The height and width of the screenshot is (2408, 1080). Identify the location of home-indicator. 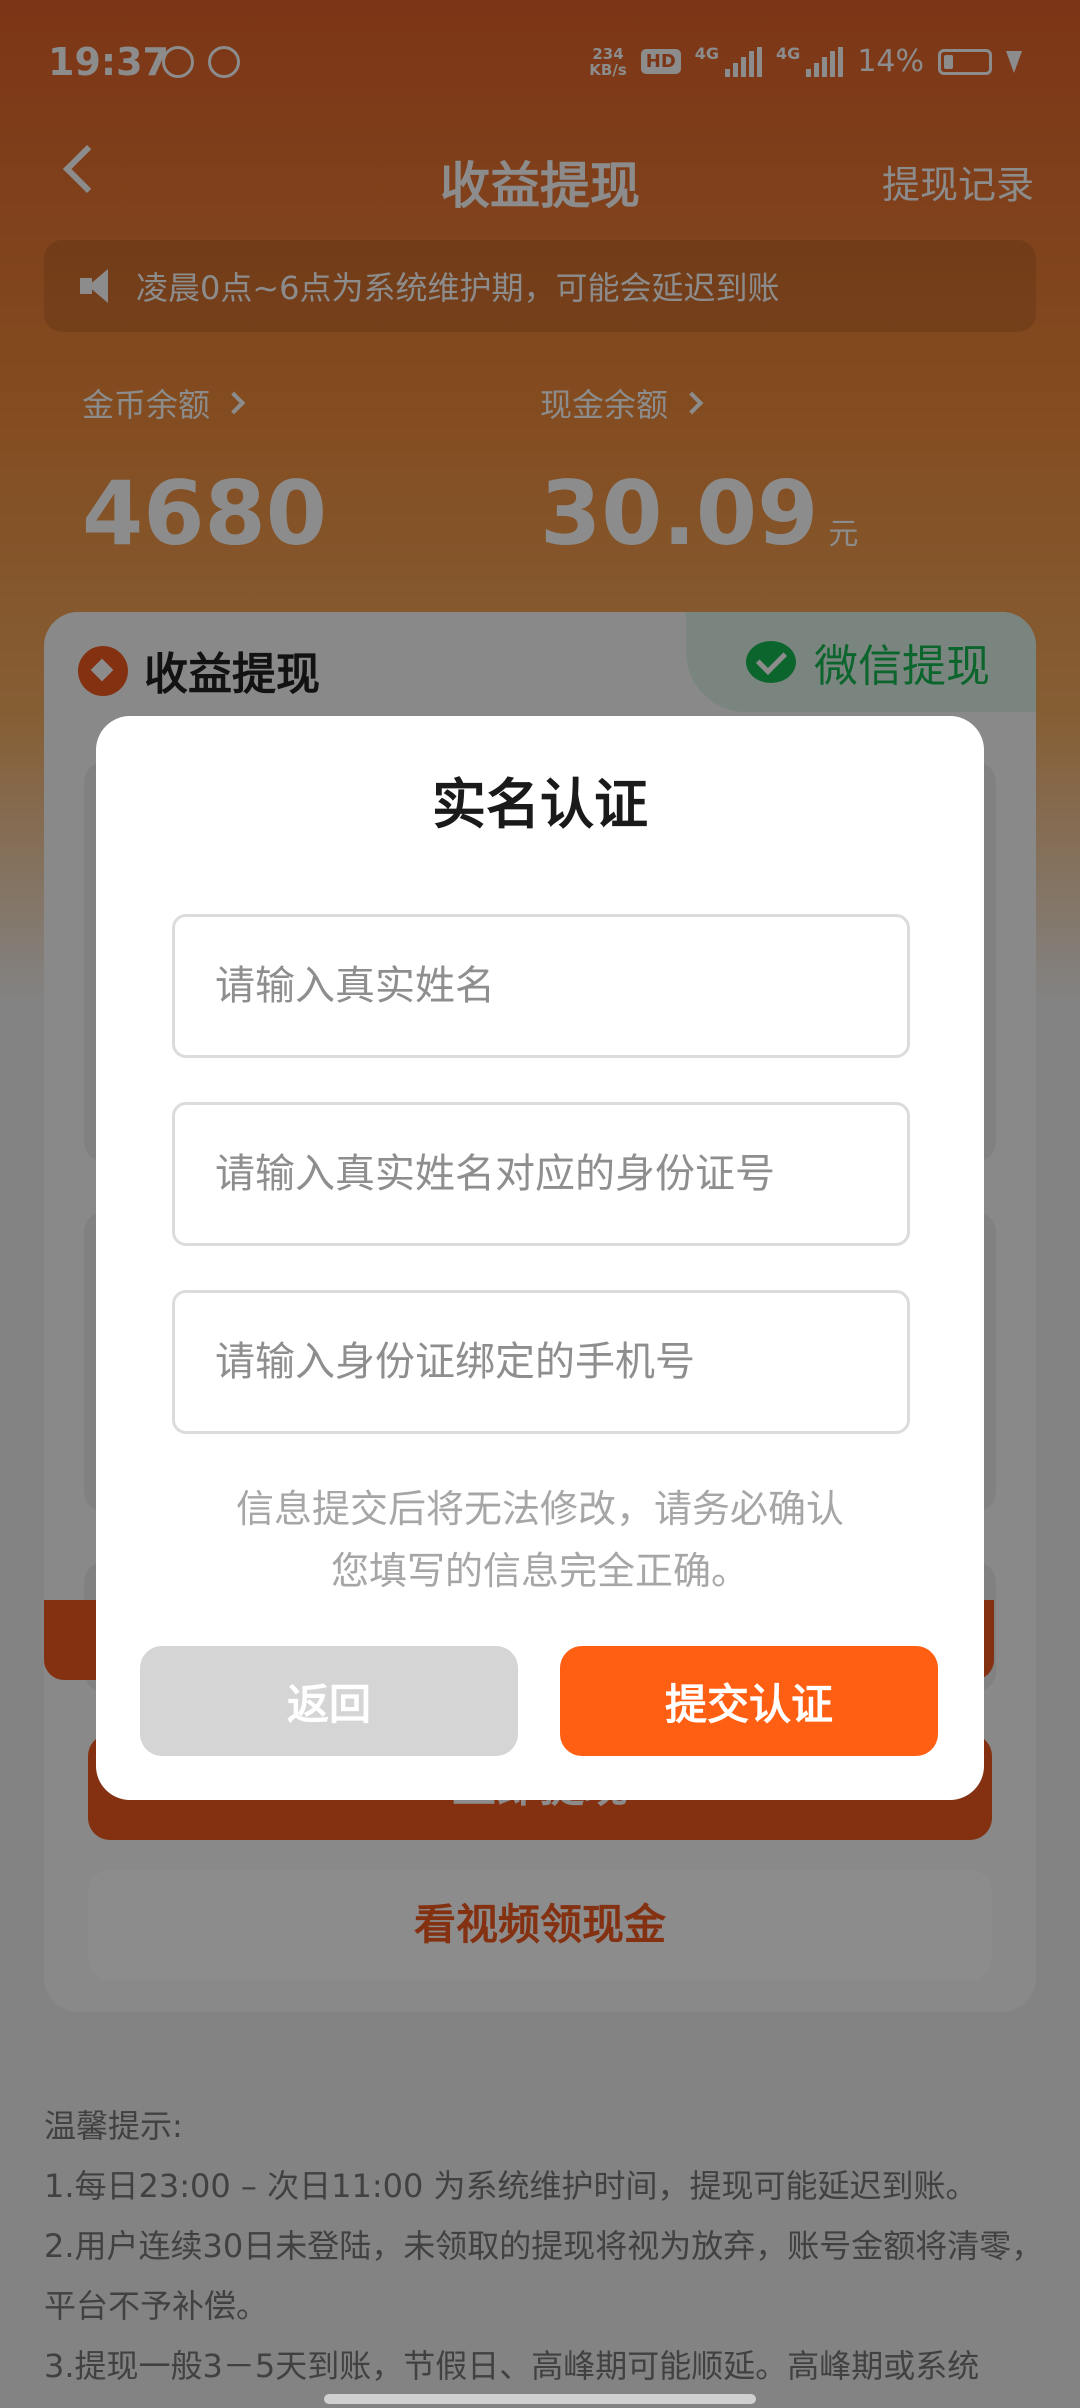
(540, 2399).